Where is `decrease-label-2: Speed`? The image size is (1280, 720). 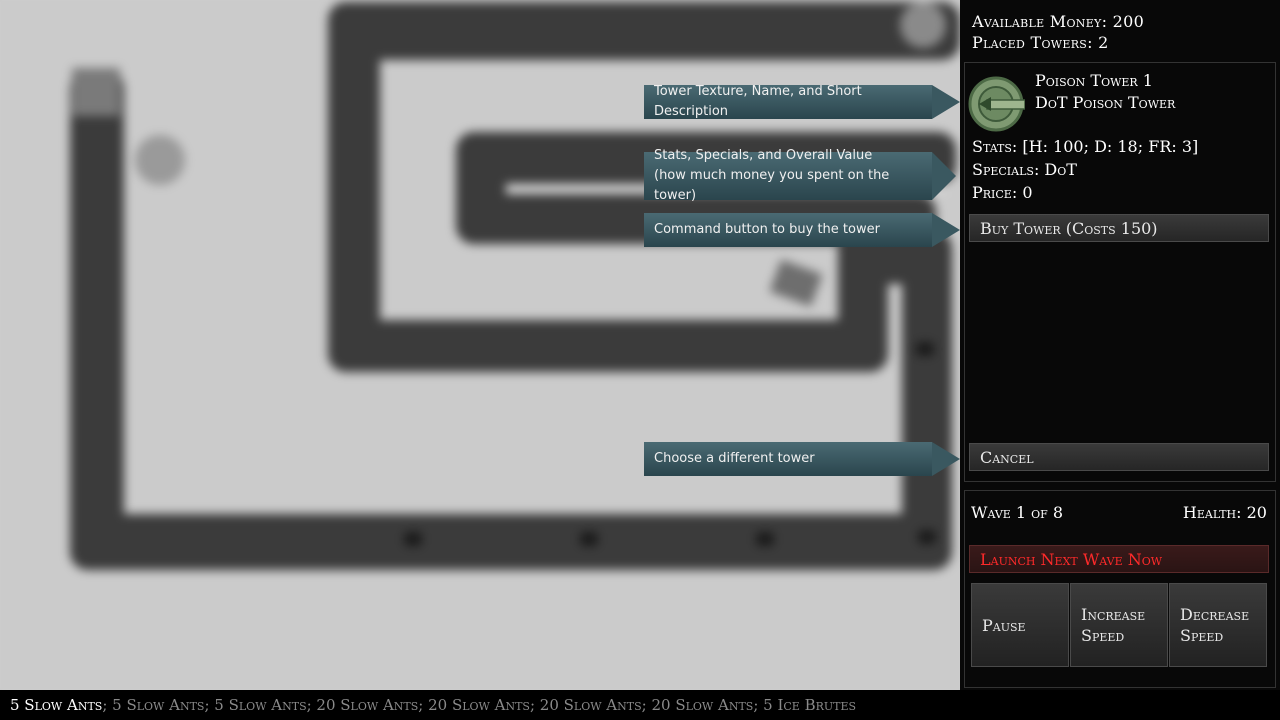 decrease-label-2: Speed is located at coordinates (1202, 635).